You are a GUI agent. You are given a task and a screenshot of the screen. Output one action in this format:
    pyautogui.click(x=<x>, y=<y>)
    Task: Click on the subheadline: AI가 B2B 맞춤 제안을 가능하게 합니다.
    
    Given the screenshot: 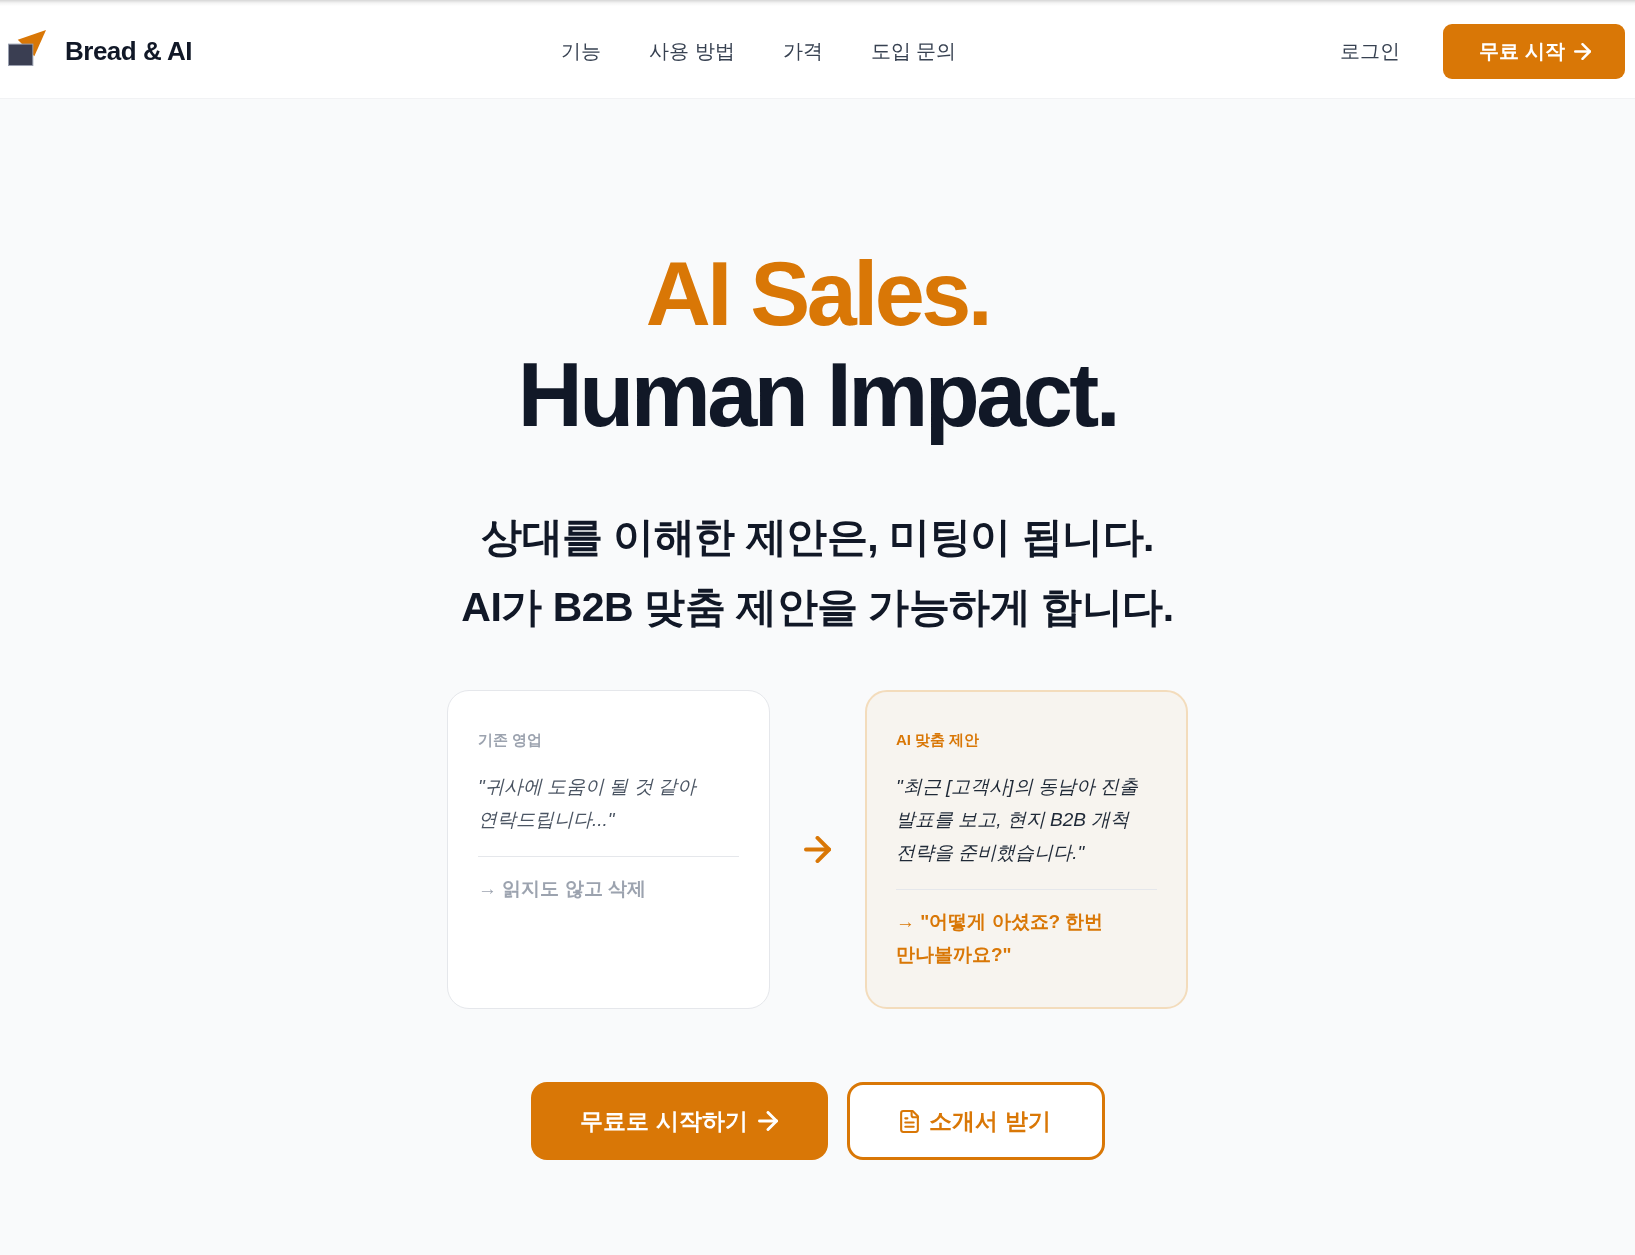 What is the action you would take?
    pyautogui.click(x=817, y=607)
    